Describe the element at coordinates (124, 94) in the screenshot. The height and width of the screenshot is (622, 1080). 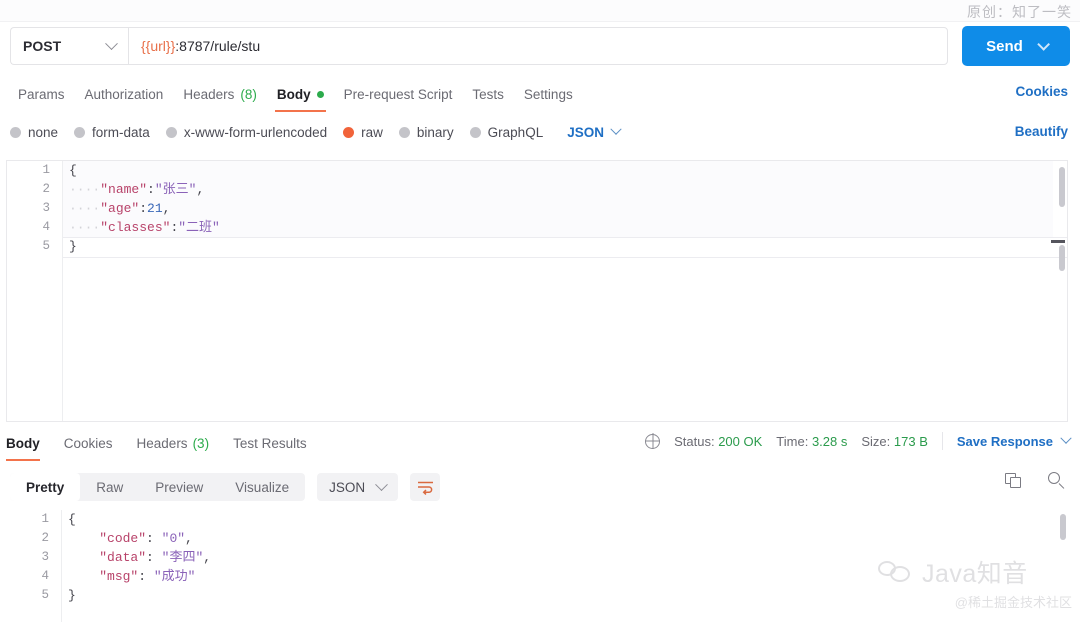
I see `request-tab-authorization: Authorization` at that location.